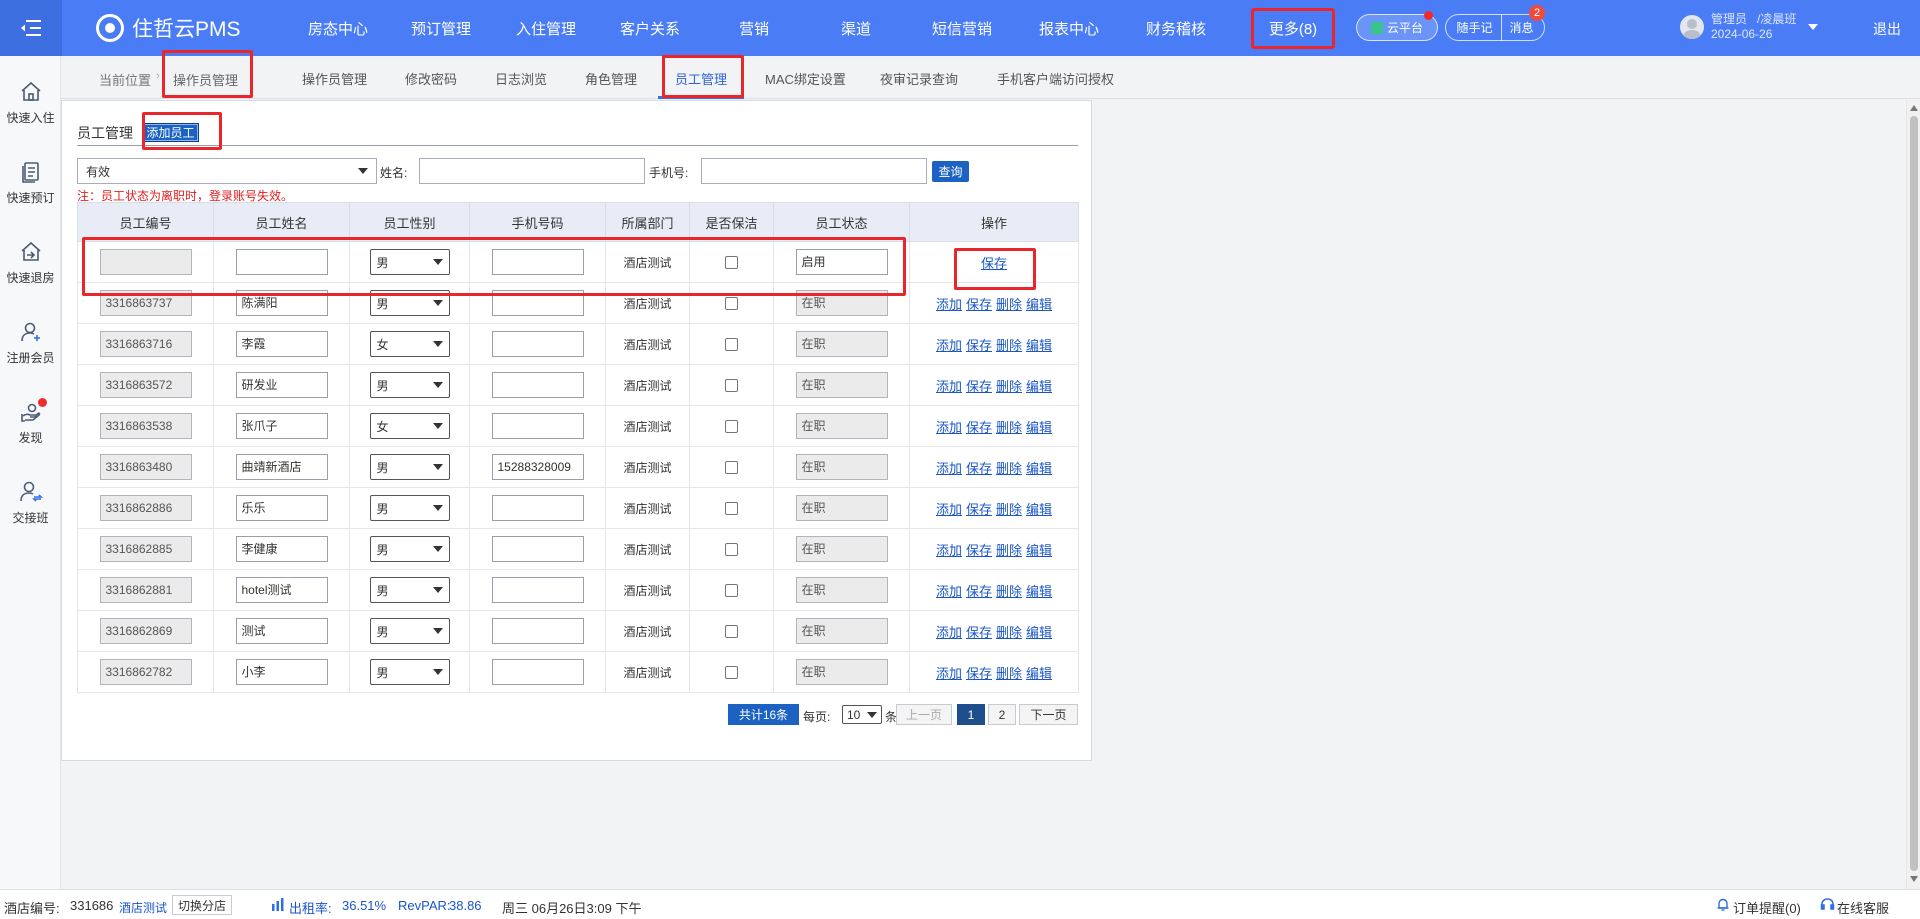  Describe the element at coordinates (994, 263) in the screenshot. I see `save-link: 保存` at that location.